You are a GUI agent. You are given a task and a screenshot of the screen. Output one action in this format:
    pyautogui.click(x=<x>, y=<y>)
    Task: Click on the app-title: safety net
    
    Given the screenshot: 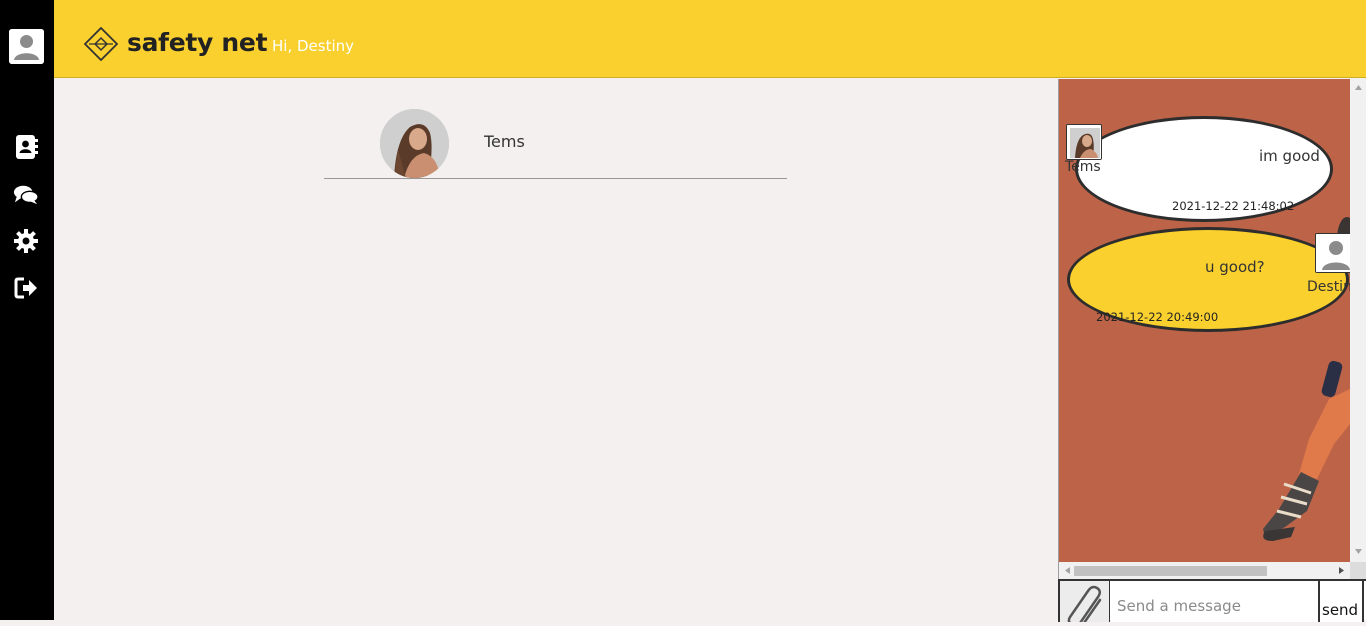 What is the action you would take?
    pyautogui.click(x=197, y=42)
    